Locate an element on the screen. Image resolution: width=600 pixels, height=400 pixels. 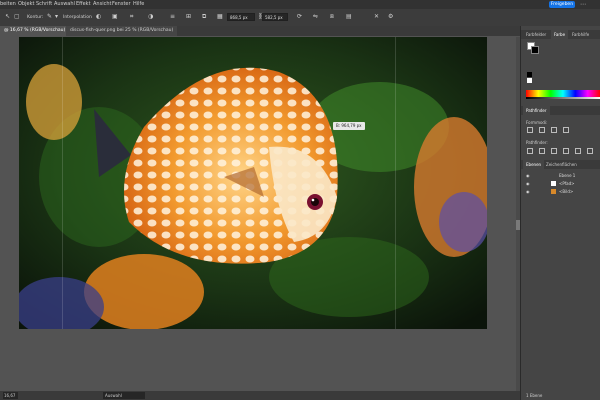
color-panel-tabs: Farbfelder Farbe Farbhilfe is located at coordinates (560, 34).